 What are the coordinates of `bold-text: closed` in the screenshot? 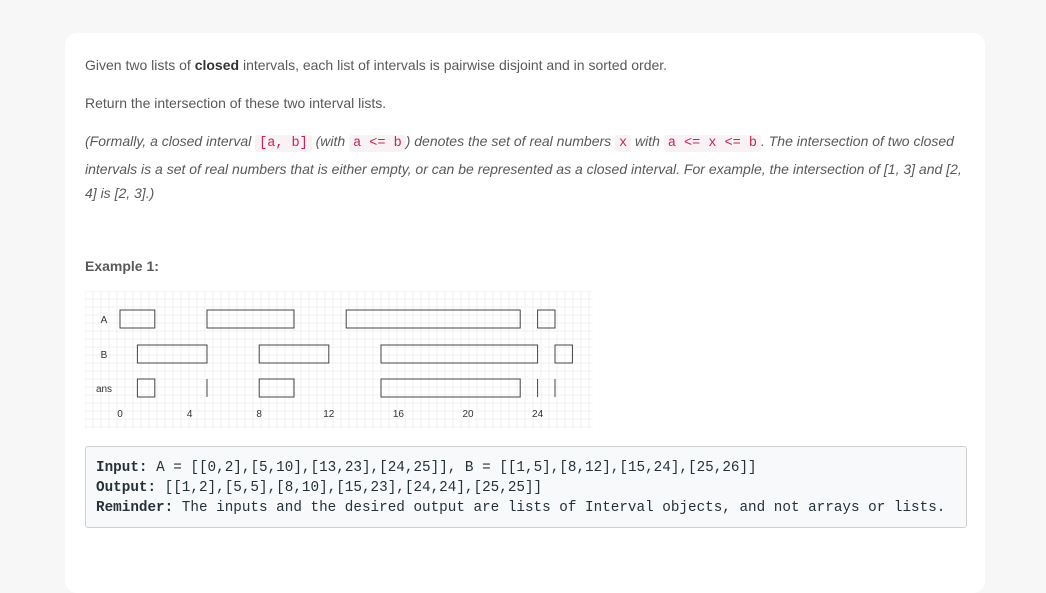 It's located at (217, 65).